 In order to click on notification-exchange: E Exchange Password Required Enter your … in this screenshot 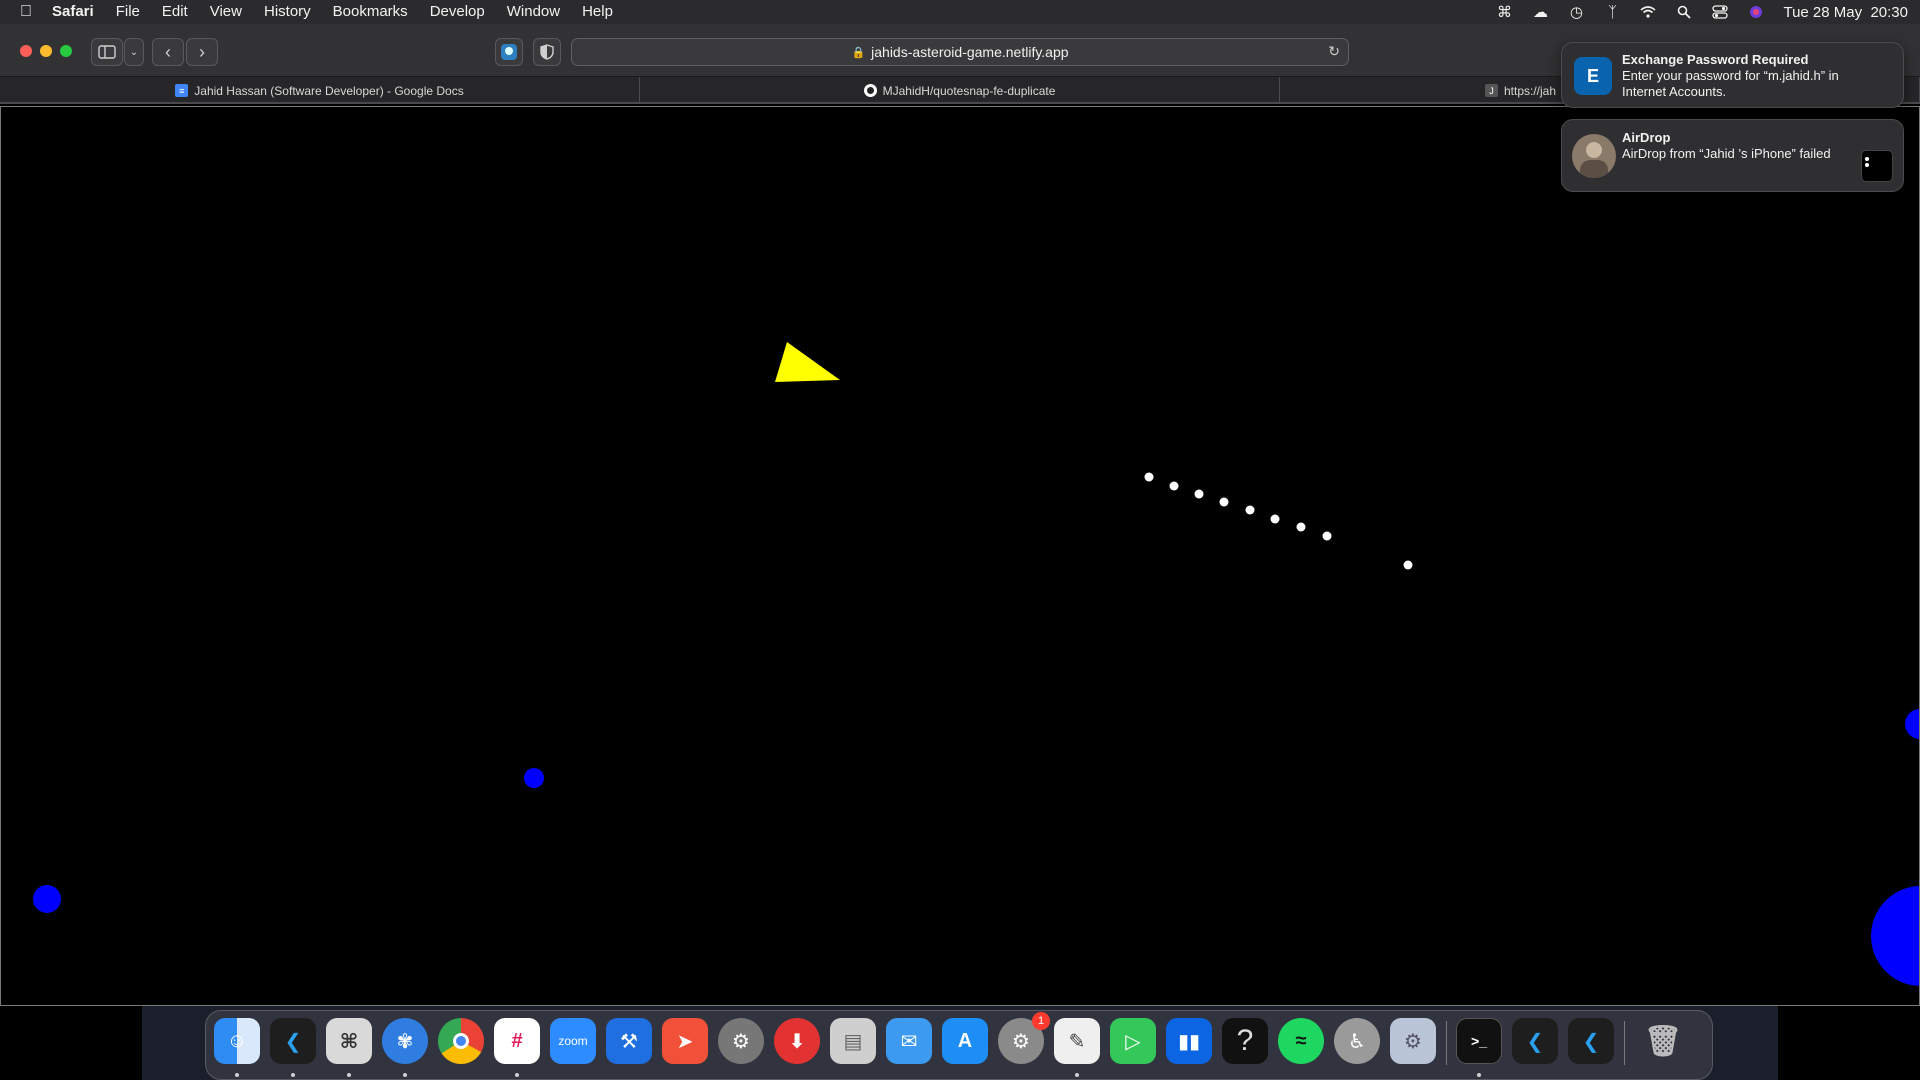, I will do `click(1732, 75)`.